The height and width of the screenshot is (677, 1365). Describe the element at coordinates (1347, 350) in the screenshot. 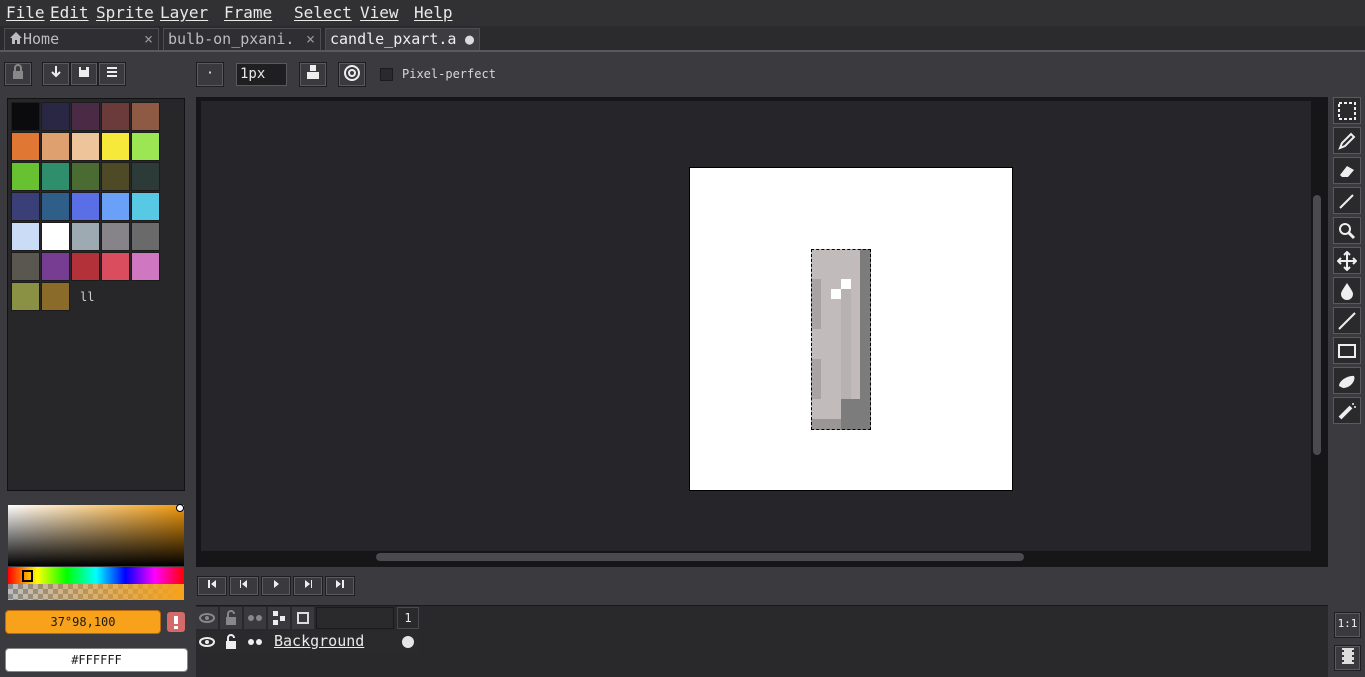

I see `rectangle-tool` at that location.